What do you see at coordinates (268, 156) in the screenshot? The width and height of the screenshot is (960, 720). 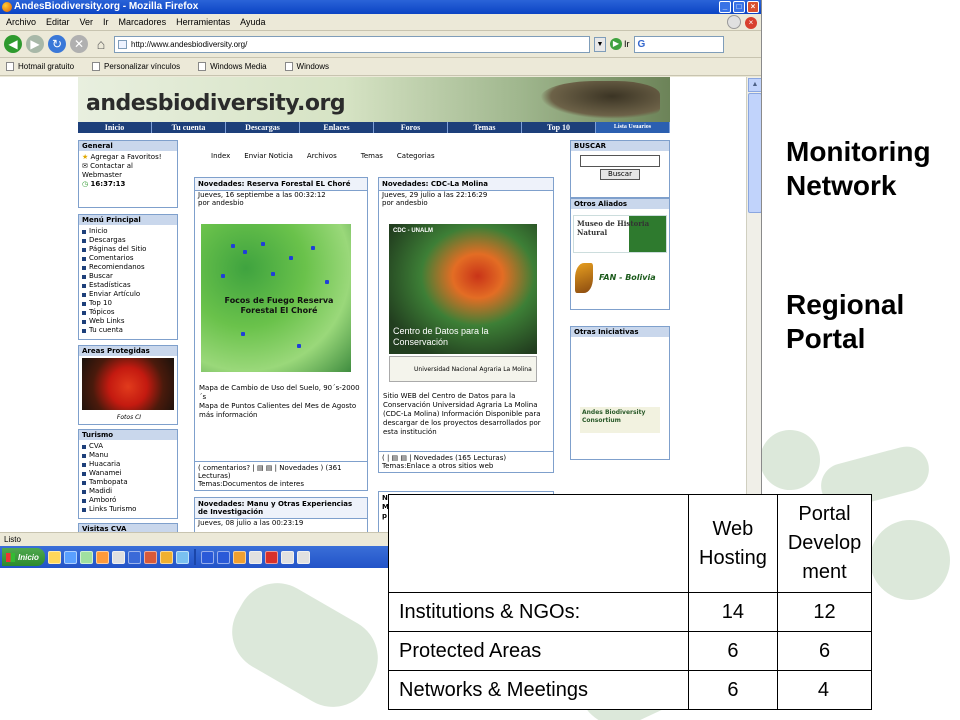 I see `link-enviar-noticia: Enviar Noticia` at bounding box center [268, 156].